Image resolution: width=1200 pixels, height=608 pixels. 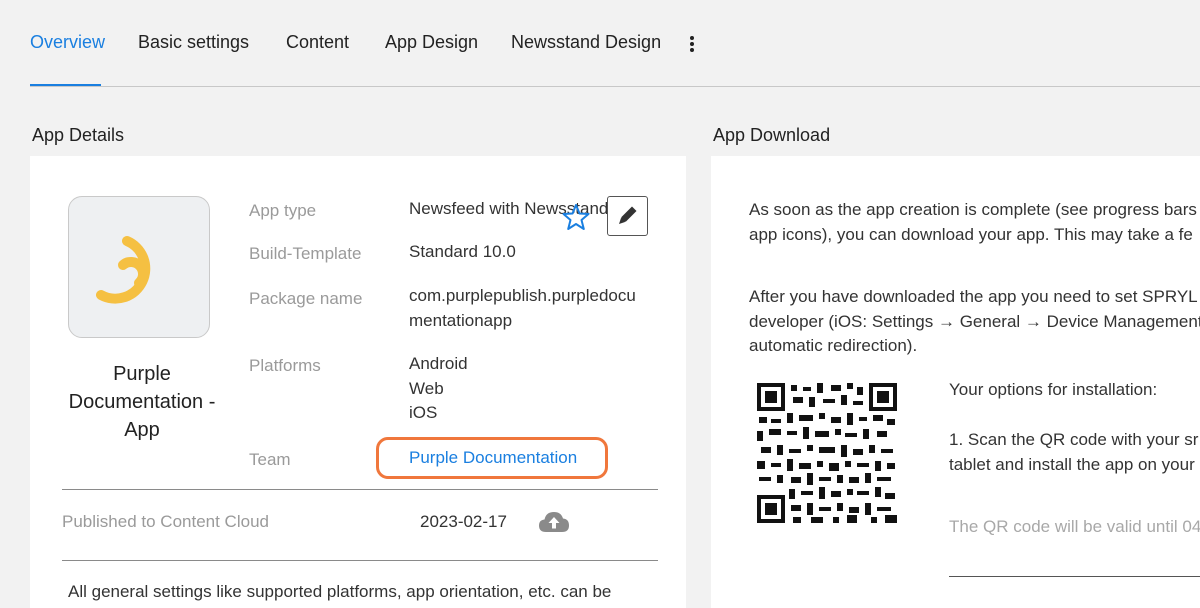 What do you see at coordinates (67, 42) in the screenshot?
I see `tab-overview: Overview` at bounding box center [67, 42].